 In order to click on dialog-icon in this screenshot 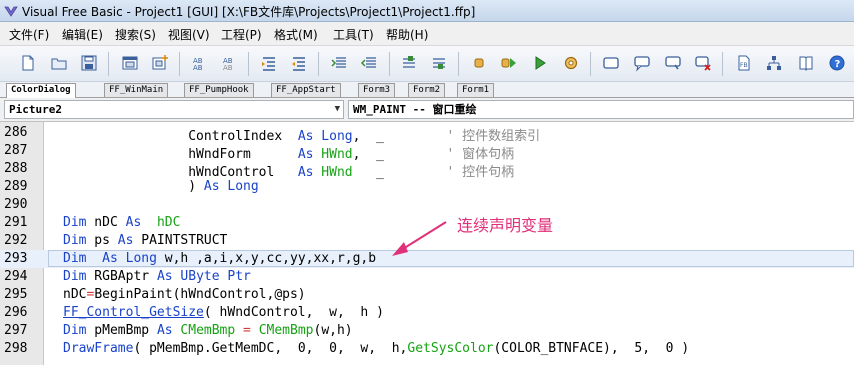, I will do `click(642, 63)`.